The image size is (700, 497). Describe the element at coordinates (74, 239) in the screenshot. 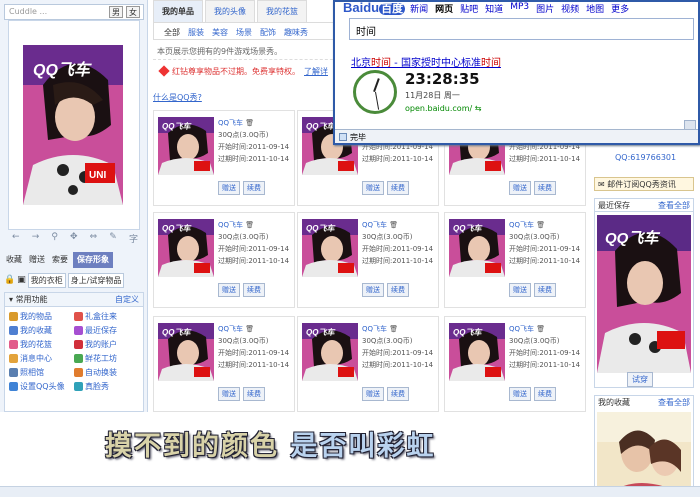

I see `move-icon: ✥` at that location.